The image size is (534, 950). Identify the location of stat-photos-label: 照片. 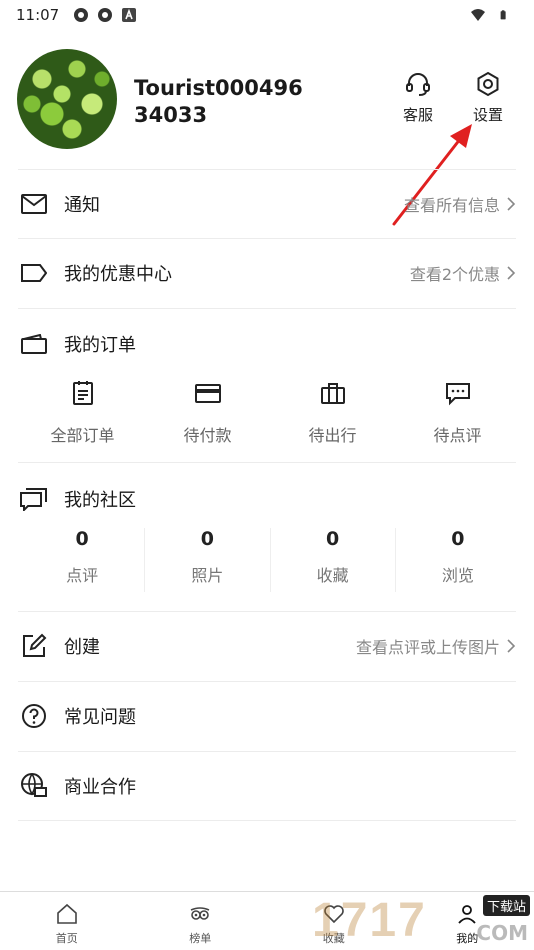
(207, 575).